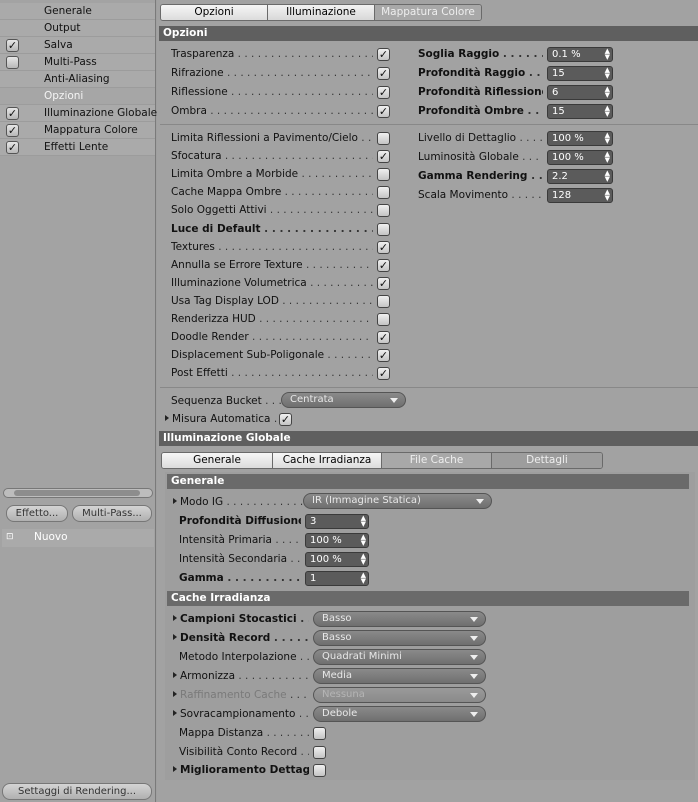 This screenshot has height=802, width=698. What do you see at coordinates (383, 54) in the screenshot?
I see `trasparenza-checkbox: ✓` at bounding box center [383, 54].